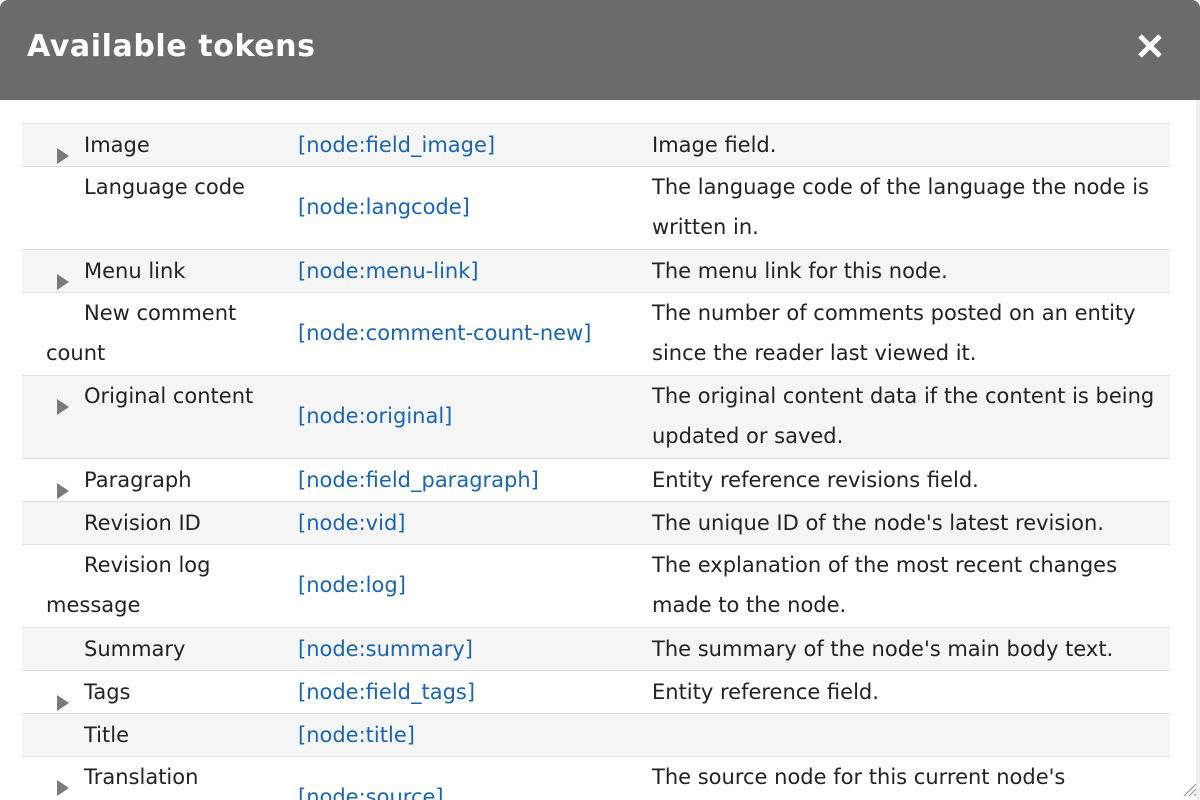 The height and width of the screenshot is (800, 1200). What do you see at coordinates (463, 207) in the screenshot?
I see `token-link: [node:langcode]` at bounding box center [463, 207].